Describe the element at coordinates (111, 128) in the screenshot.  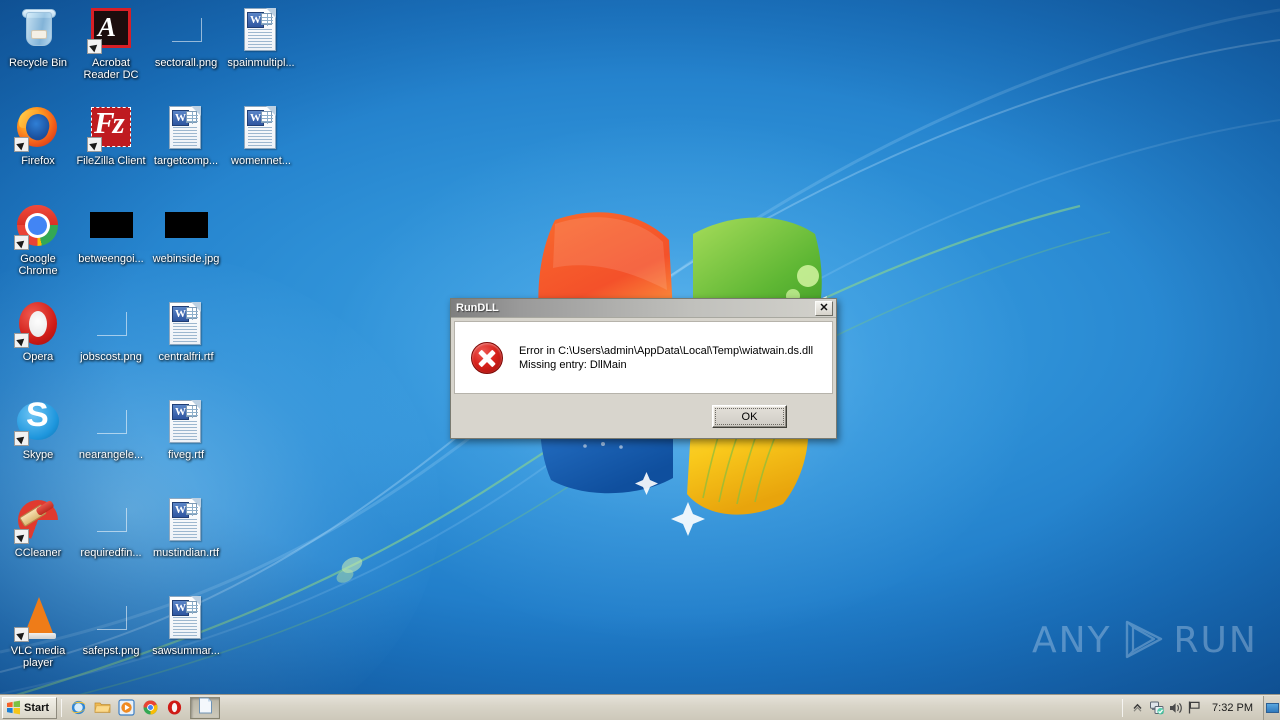
I see `filezilla-icon: Fz` at that location.